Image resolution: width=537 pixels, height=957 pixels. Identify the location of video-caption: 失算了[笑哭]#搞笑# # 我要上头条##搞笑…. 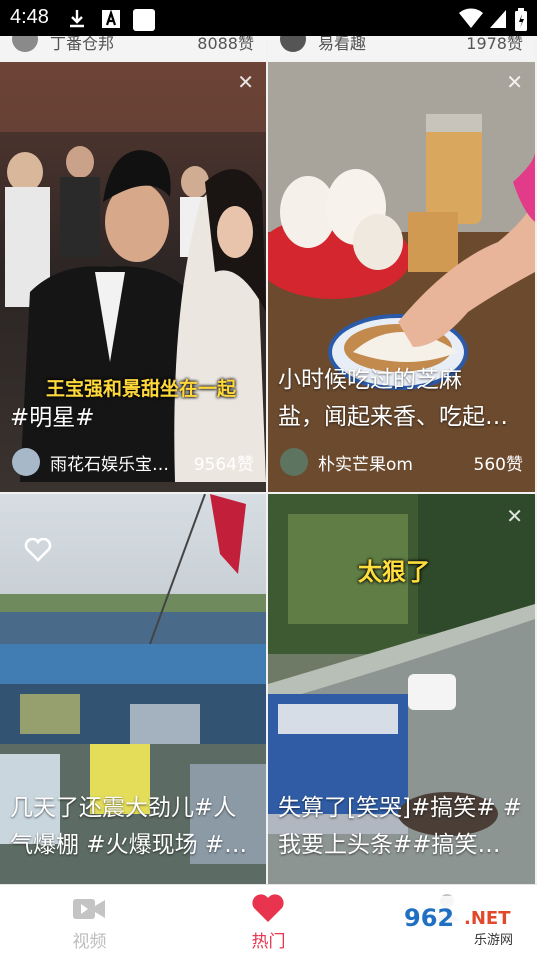
(401, 827).